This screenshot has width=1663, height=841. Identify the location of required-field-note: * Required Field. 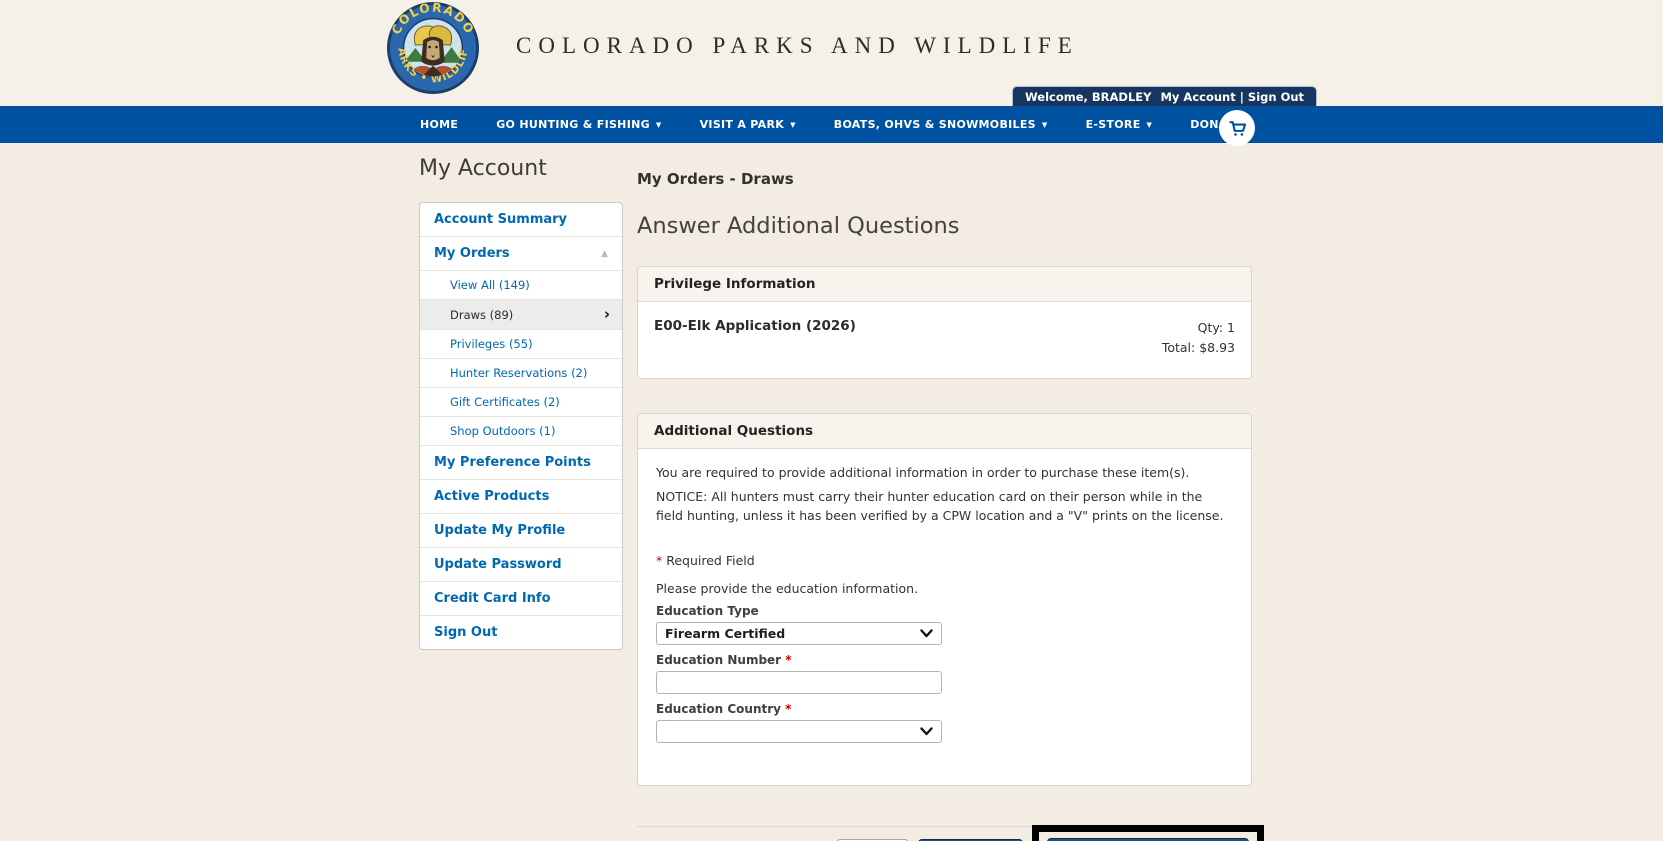
(705, 560).